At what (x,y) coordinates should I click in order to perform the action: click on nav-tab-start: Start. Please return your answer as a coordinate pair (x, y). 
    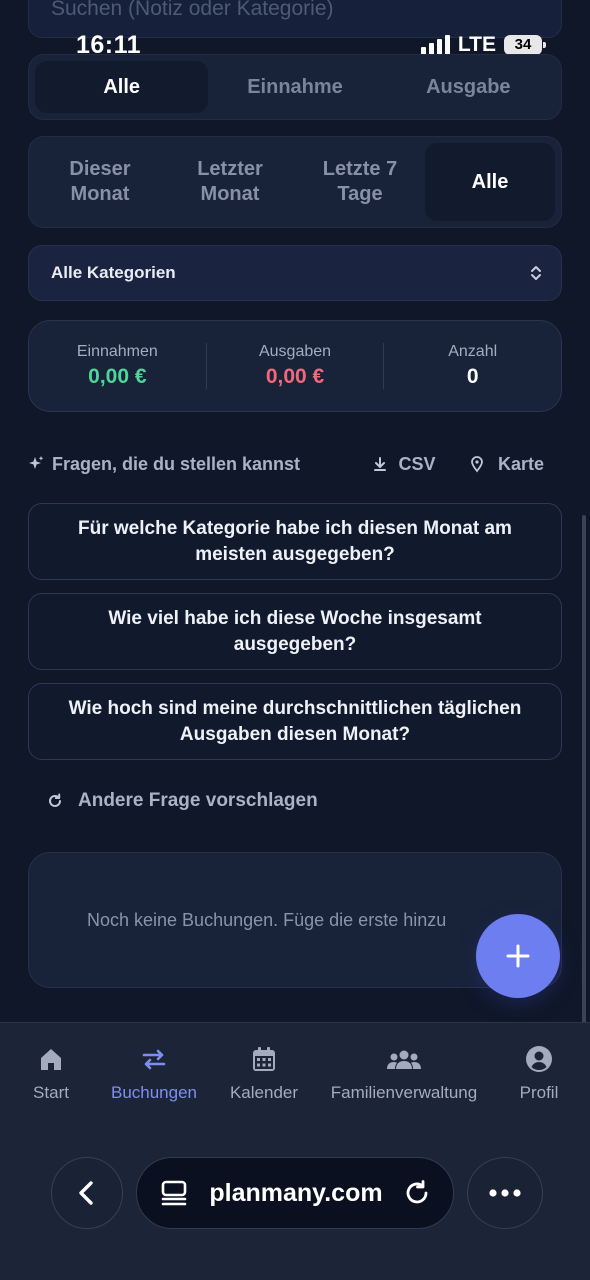
    Looking at the image, I should click on (51, 1074).